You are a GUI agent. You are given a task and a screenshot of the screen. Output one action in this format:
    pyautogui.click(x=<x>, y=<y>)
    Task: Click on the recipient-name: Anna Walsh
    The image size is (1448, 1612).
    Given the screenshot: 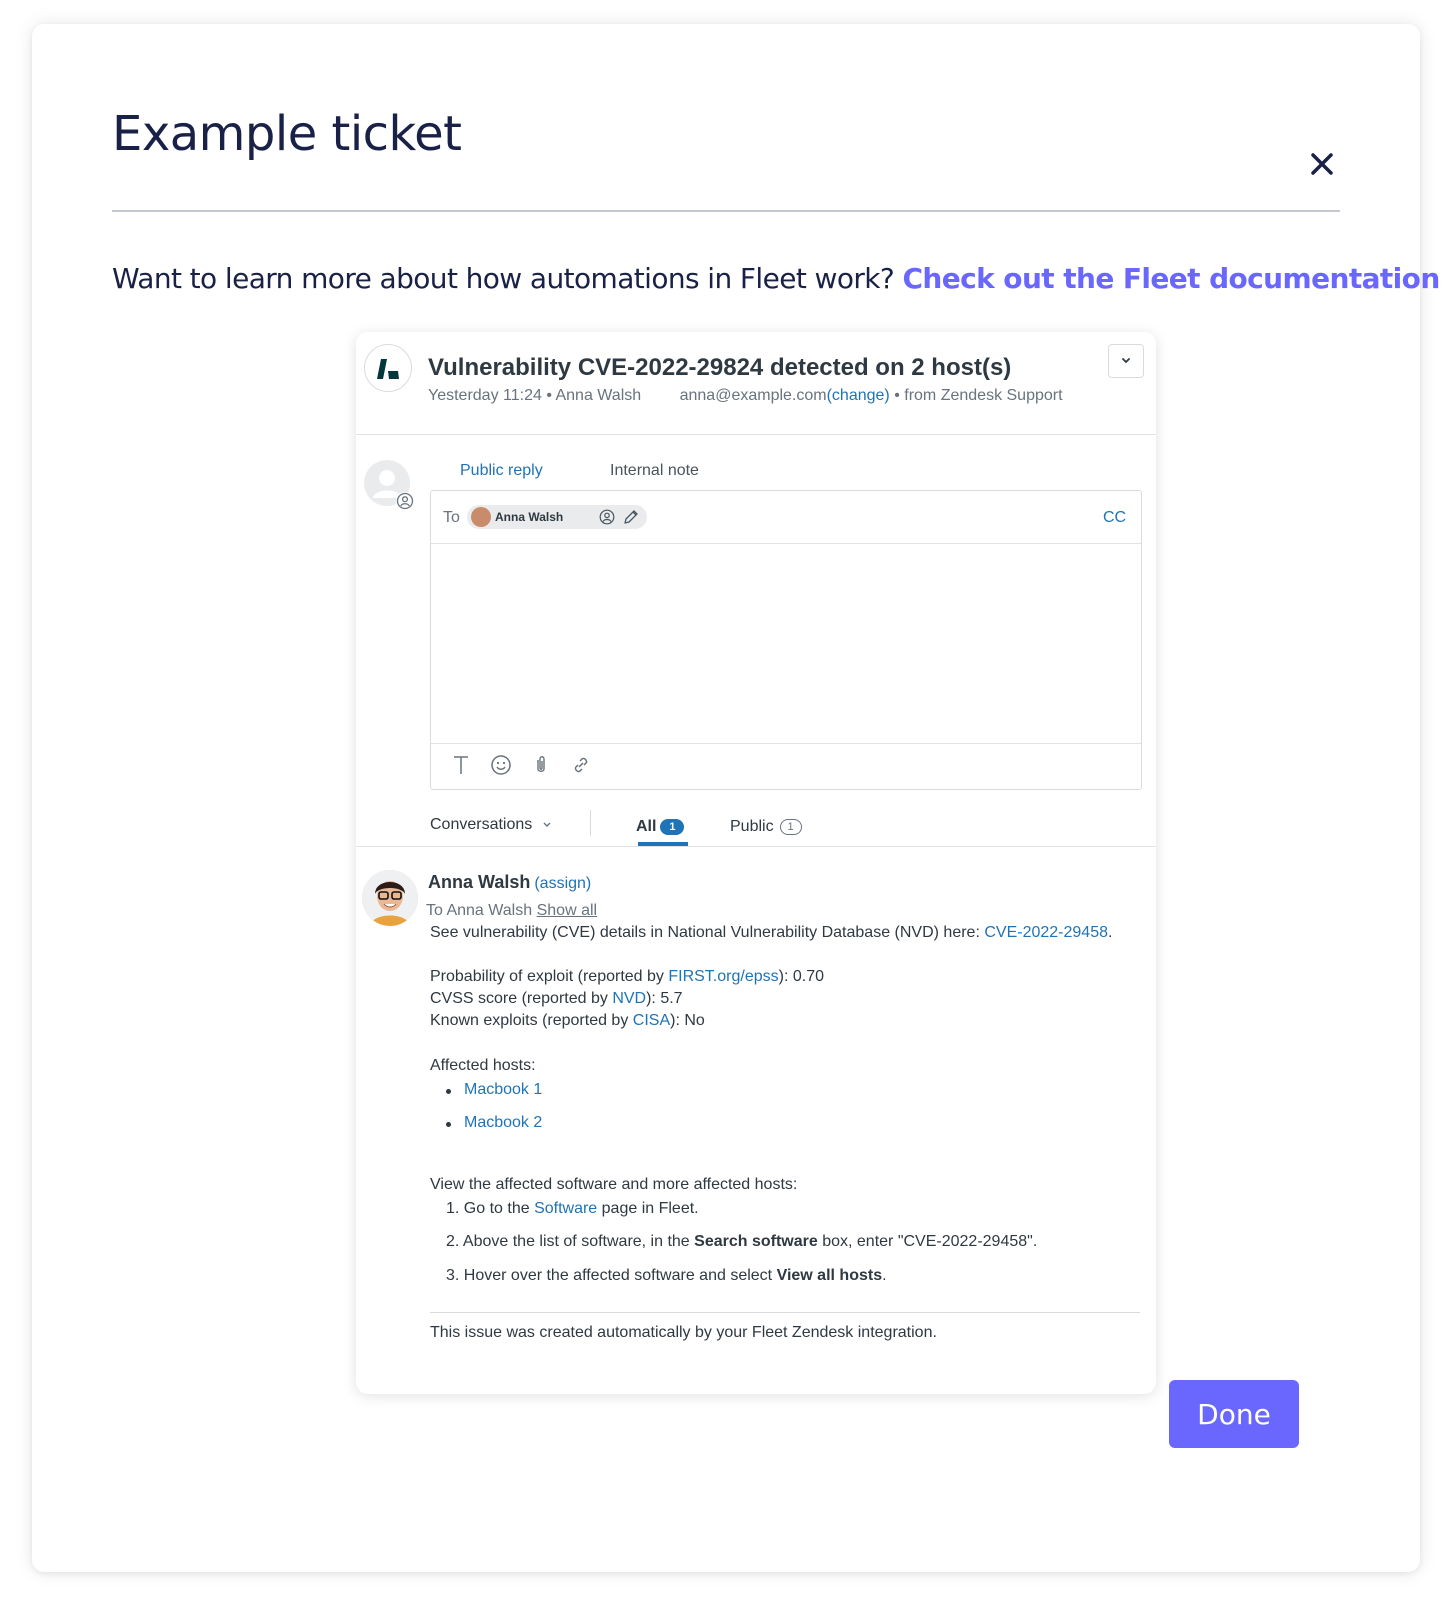 What is the action you would take?
    pyautogui.click(x=529, y=517)
    